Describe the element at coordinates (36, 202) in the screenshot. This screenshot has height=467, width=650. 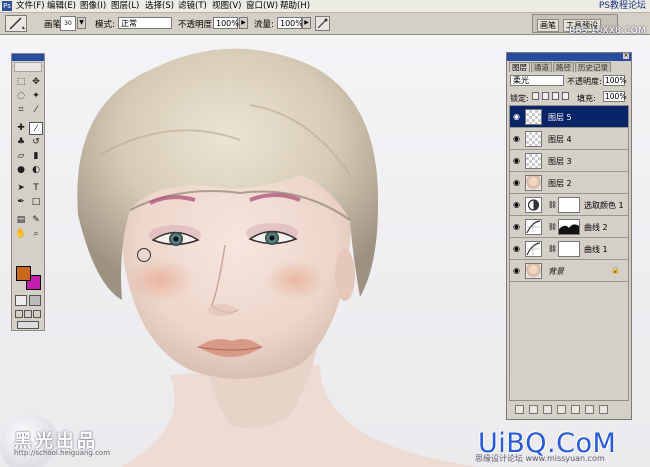
I see `shape-icon: □` at that location.